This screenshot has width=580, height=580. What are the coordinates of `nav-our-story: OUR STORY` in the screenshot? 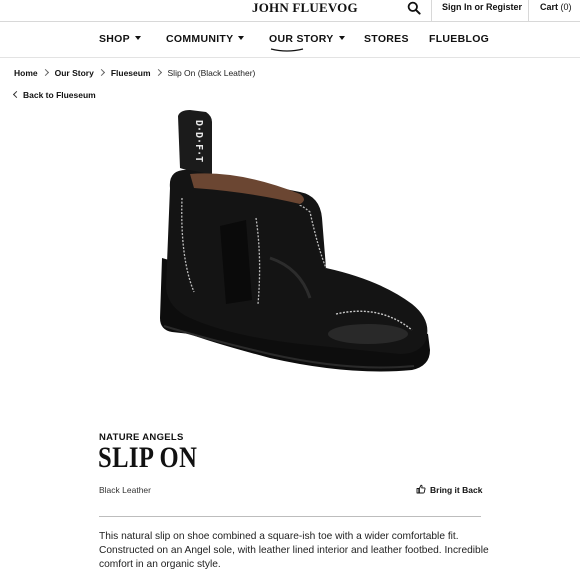 It's located at (307, 42).